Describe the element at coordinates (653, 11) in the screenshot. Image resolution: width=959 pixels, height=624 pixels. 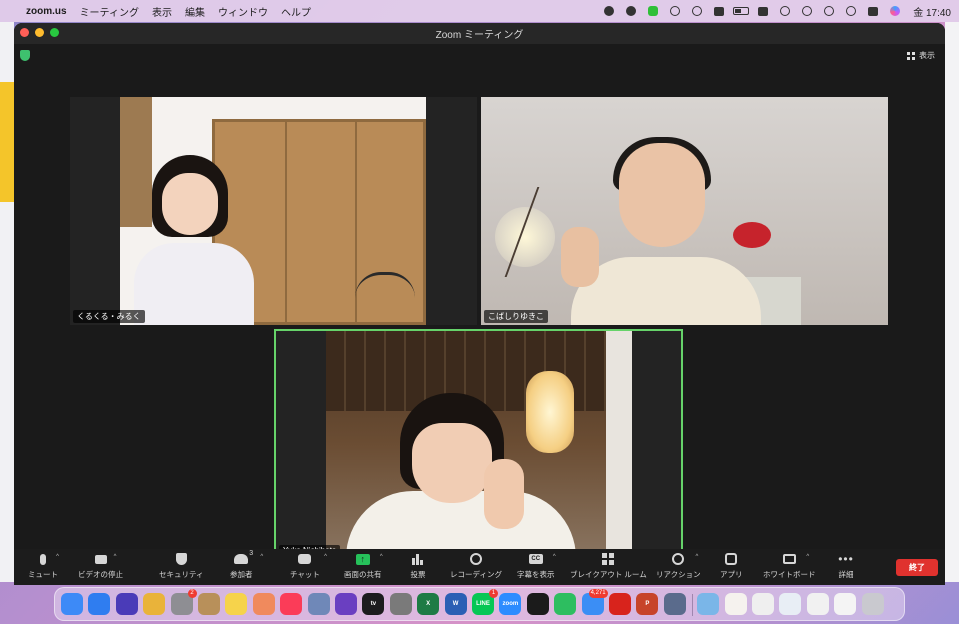
I see `line-icon` at that location.